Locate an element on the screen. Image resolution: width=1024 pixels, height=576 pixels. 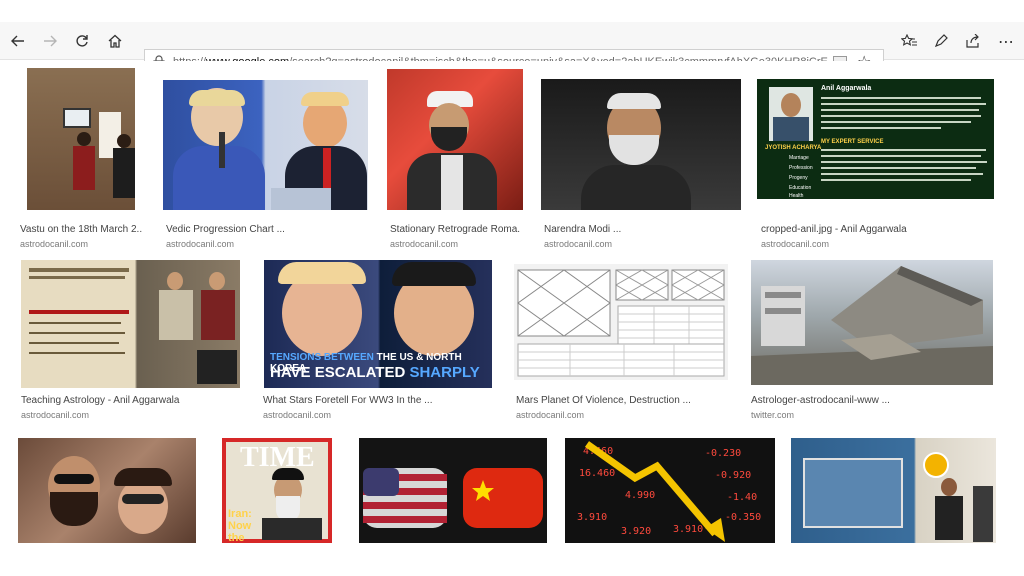
result-card-office-visit is located at coordinates (894, 493).